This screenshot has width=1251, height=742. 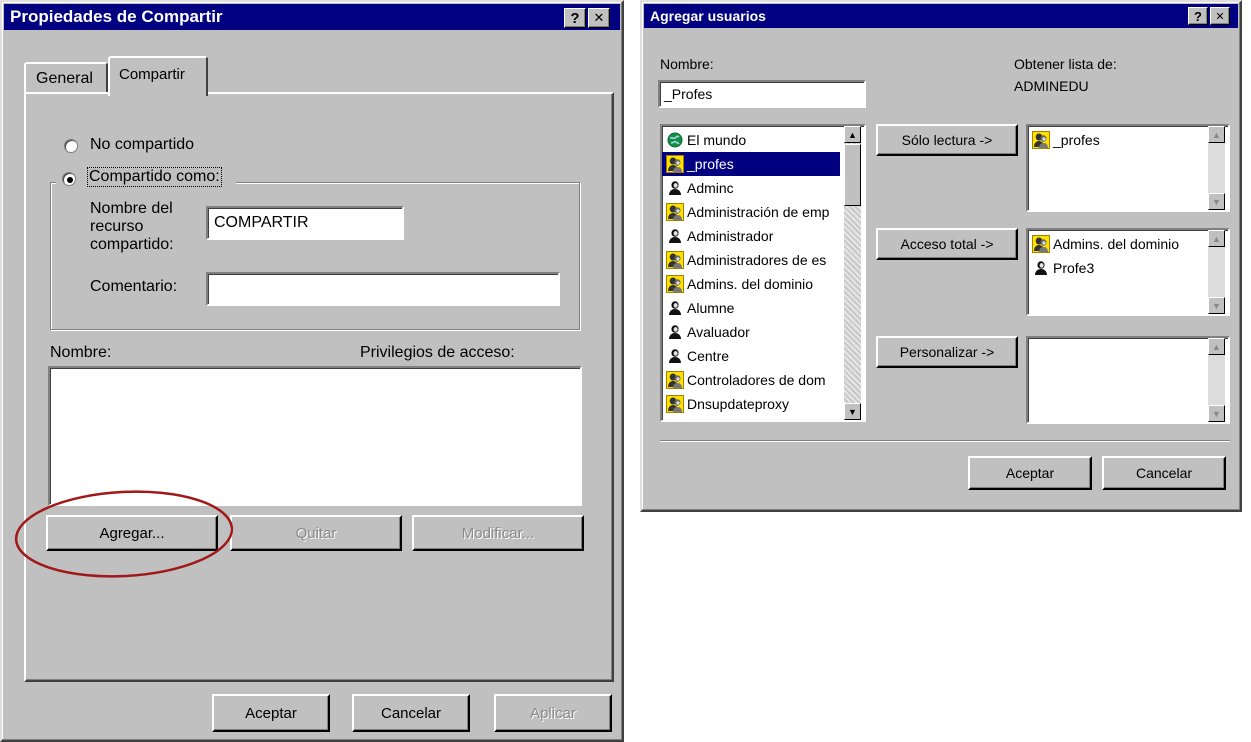 I want to click on title-bar: Agregar usuarios, so click(x=941, y=16).